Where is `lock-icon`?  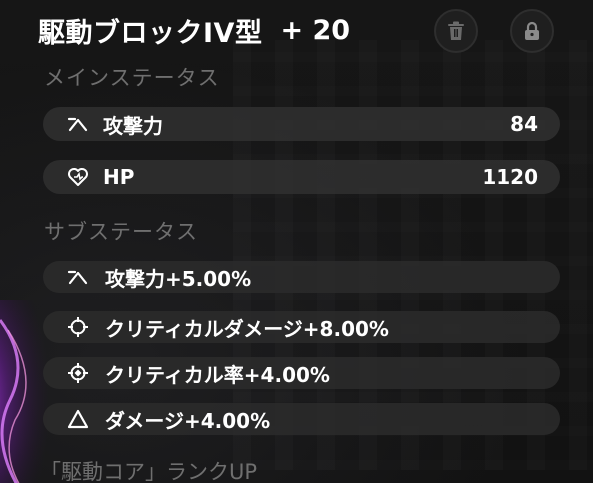 lock-icon is located at coordinates (532, 30).